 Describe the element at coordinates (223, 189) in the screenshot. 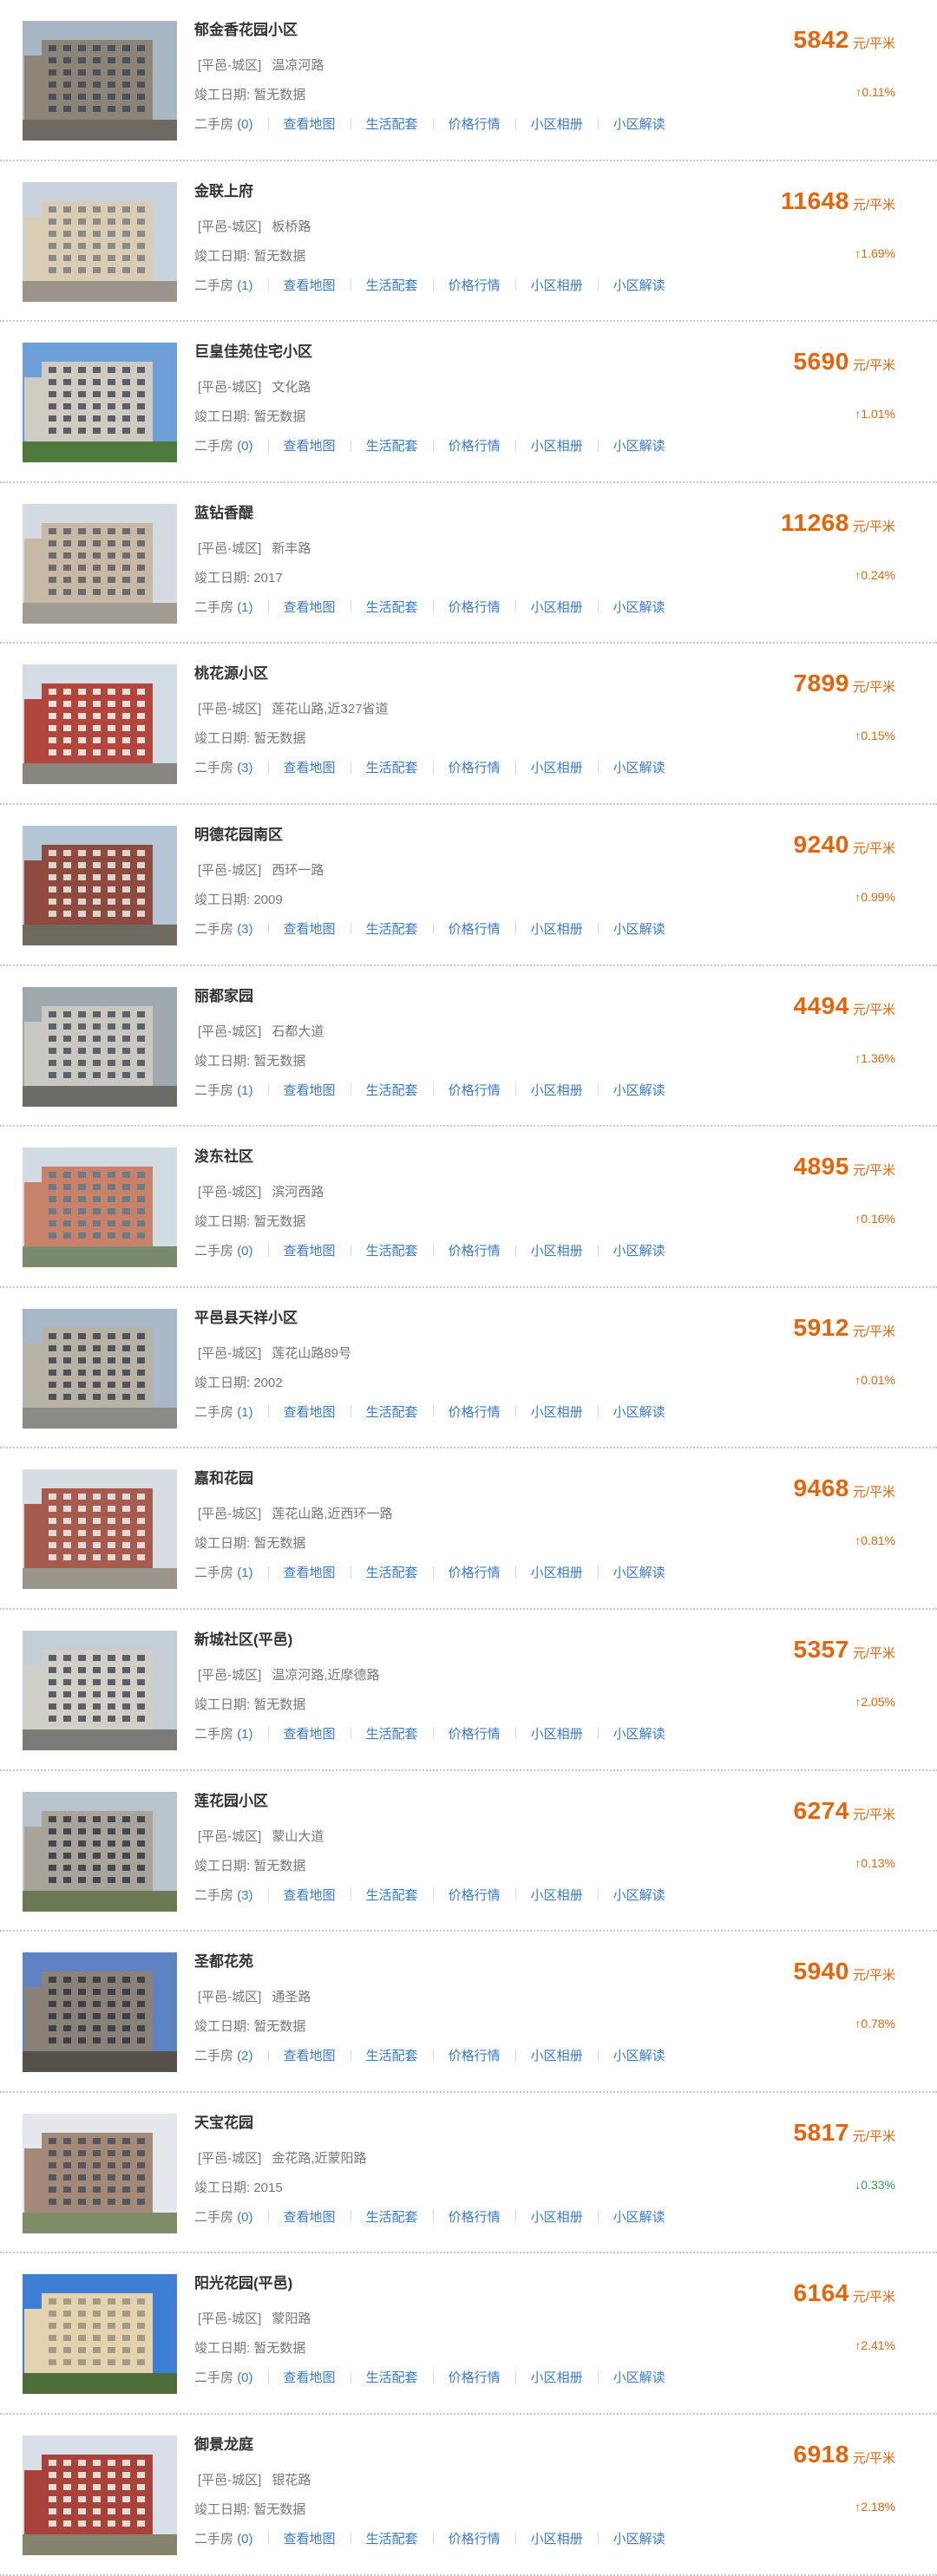

I see `community-name: 金联上府` at that location.